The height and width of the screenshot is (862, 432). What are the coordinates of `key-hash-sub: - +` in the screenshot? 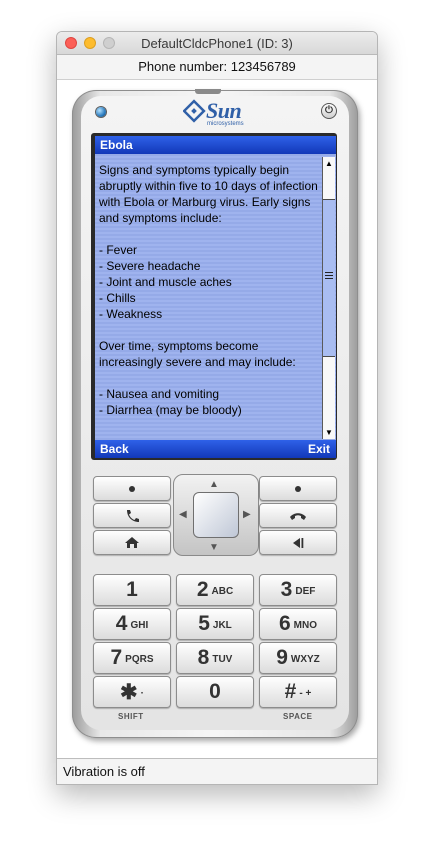 It's located at (305, 693).